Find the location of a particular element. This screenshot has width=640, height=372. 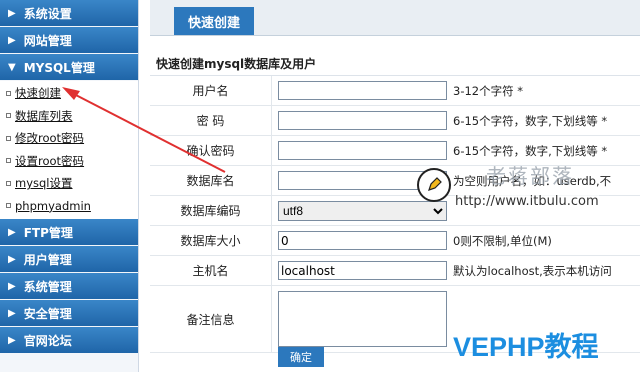

sidebar-section-site-manage: ▶ 网站管理 is located at coordinates (69, 40).